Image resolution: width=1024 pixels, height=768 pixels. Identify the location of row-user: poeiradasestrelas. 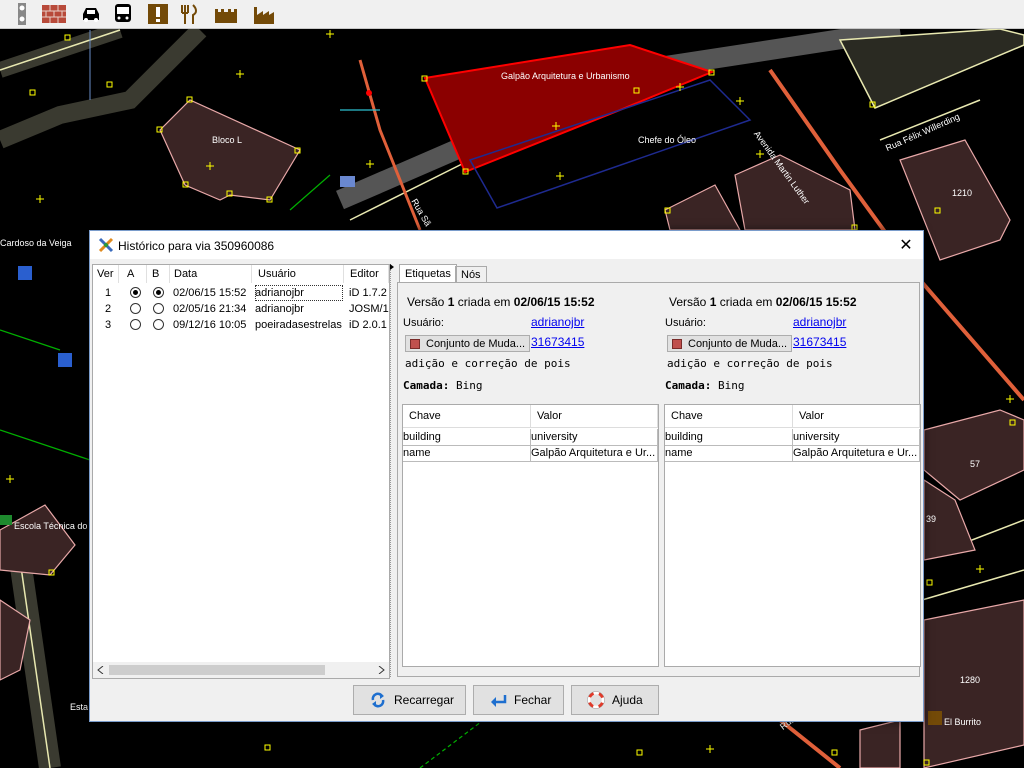
(298, 325).